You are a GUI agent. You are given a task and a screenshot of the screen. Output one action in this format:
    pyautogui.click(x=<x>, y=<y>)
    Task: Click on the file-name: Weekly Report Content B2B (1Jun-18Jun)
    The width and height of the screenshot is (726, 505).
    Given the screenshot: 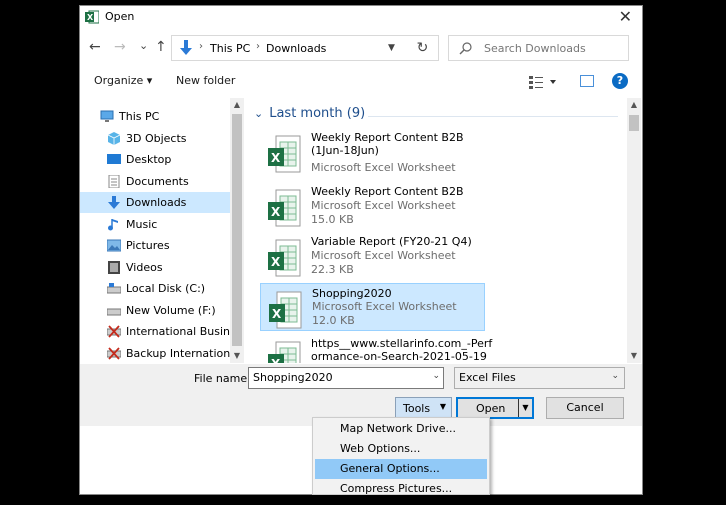 What is the action you would take?
    pyautogui.click(x=387, y=144)
    